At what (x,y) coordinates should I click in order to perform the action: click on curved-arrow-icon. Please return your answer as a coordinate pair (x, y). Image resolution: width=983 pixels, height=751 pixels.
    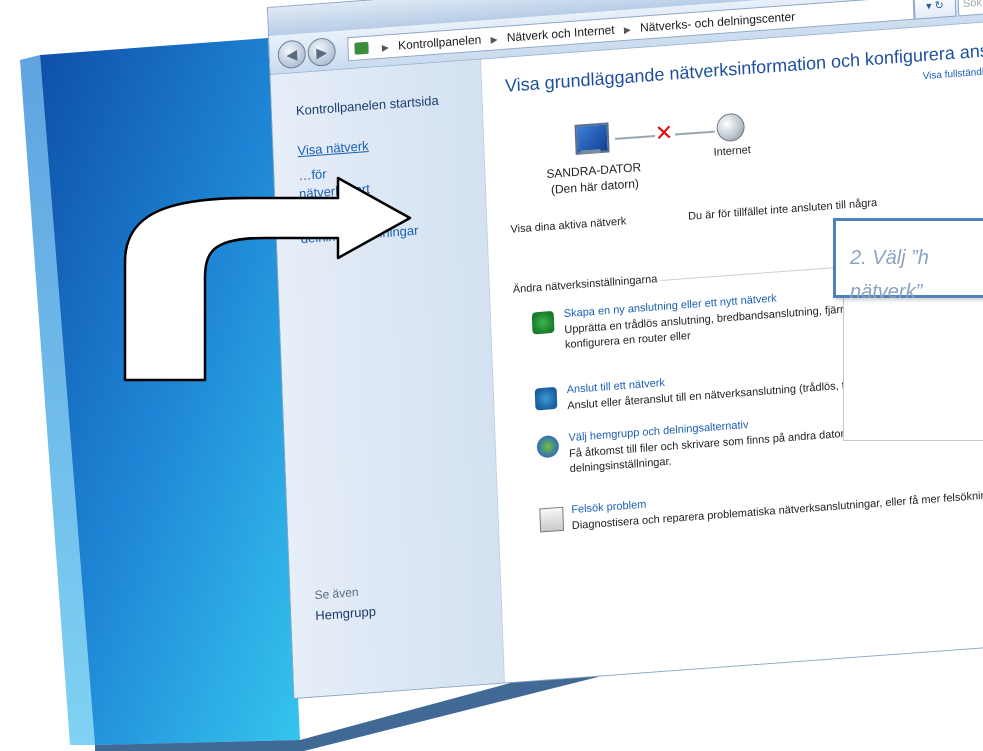
    Looking at the image, I should click on (267, 279).